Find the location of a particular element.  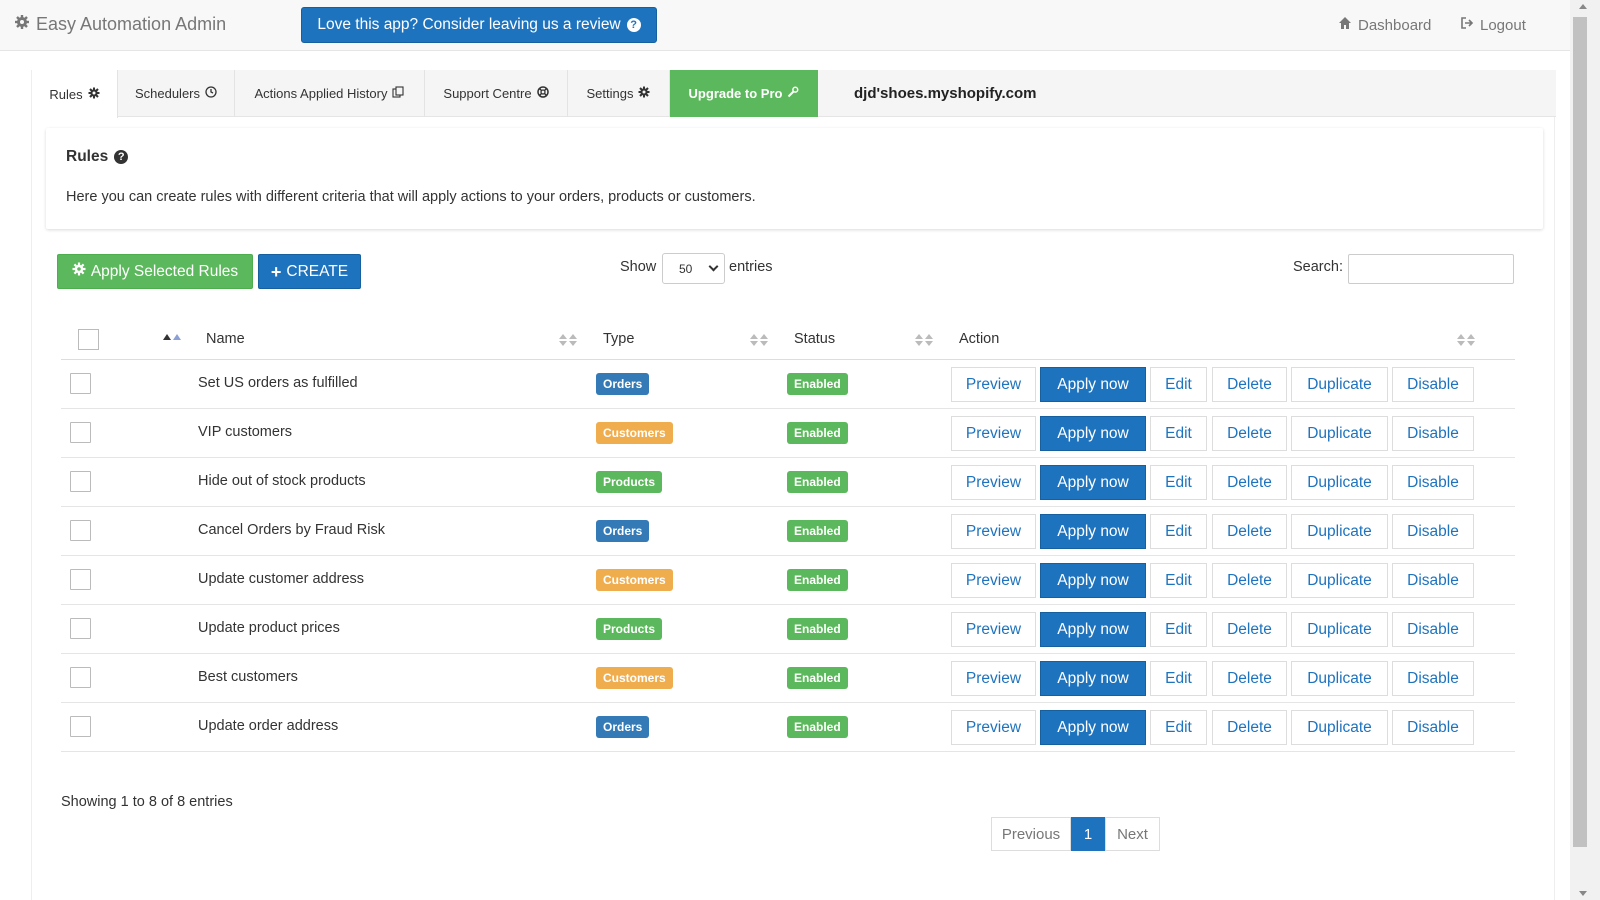

search-input is located at coordinates (1431, 269).